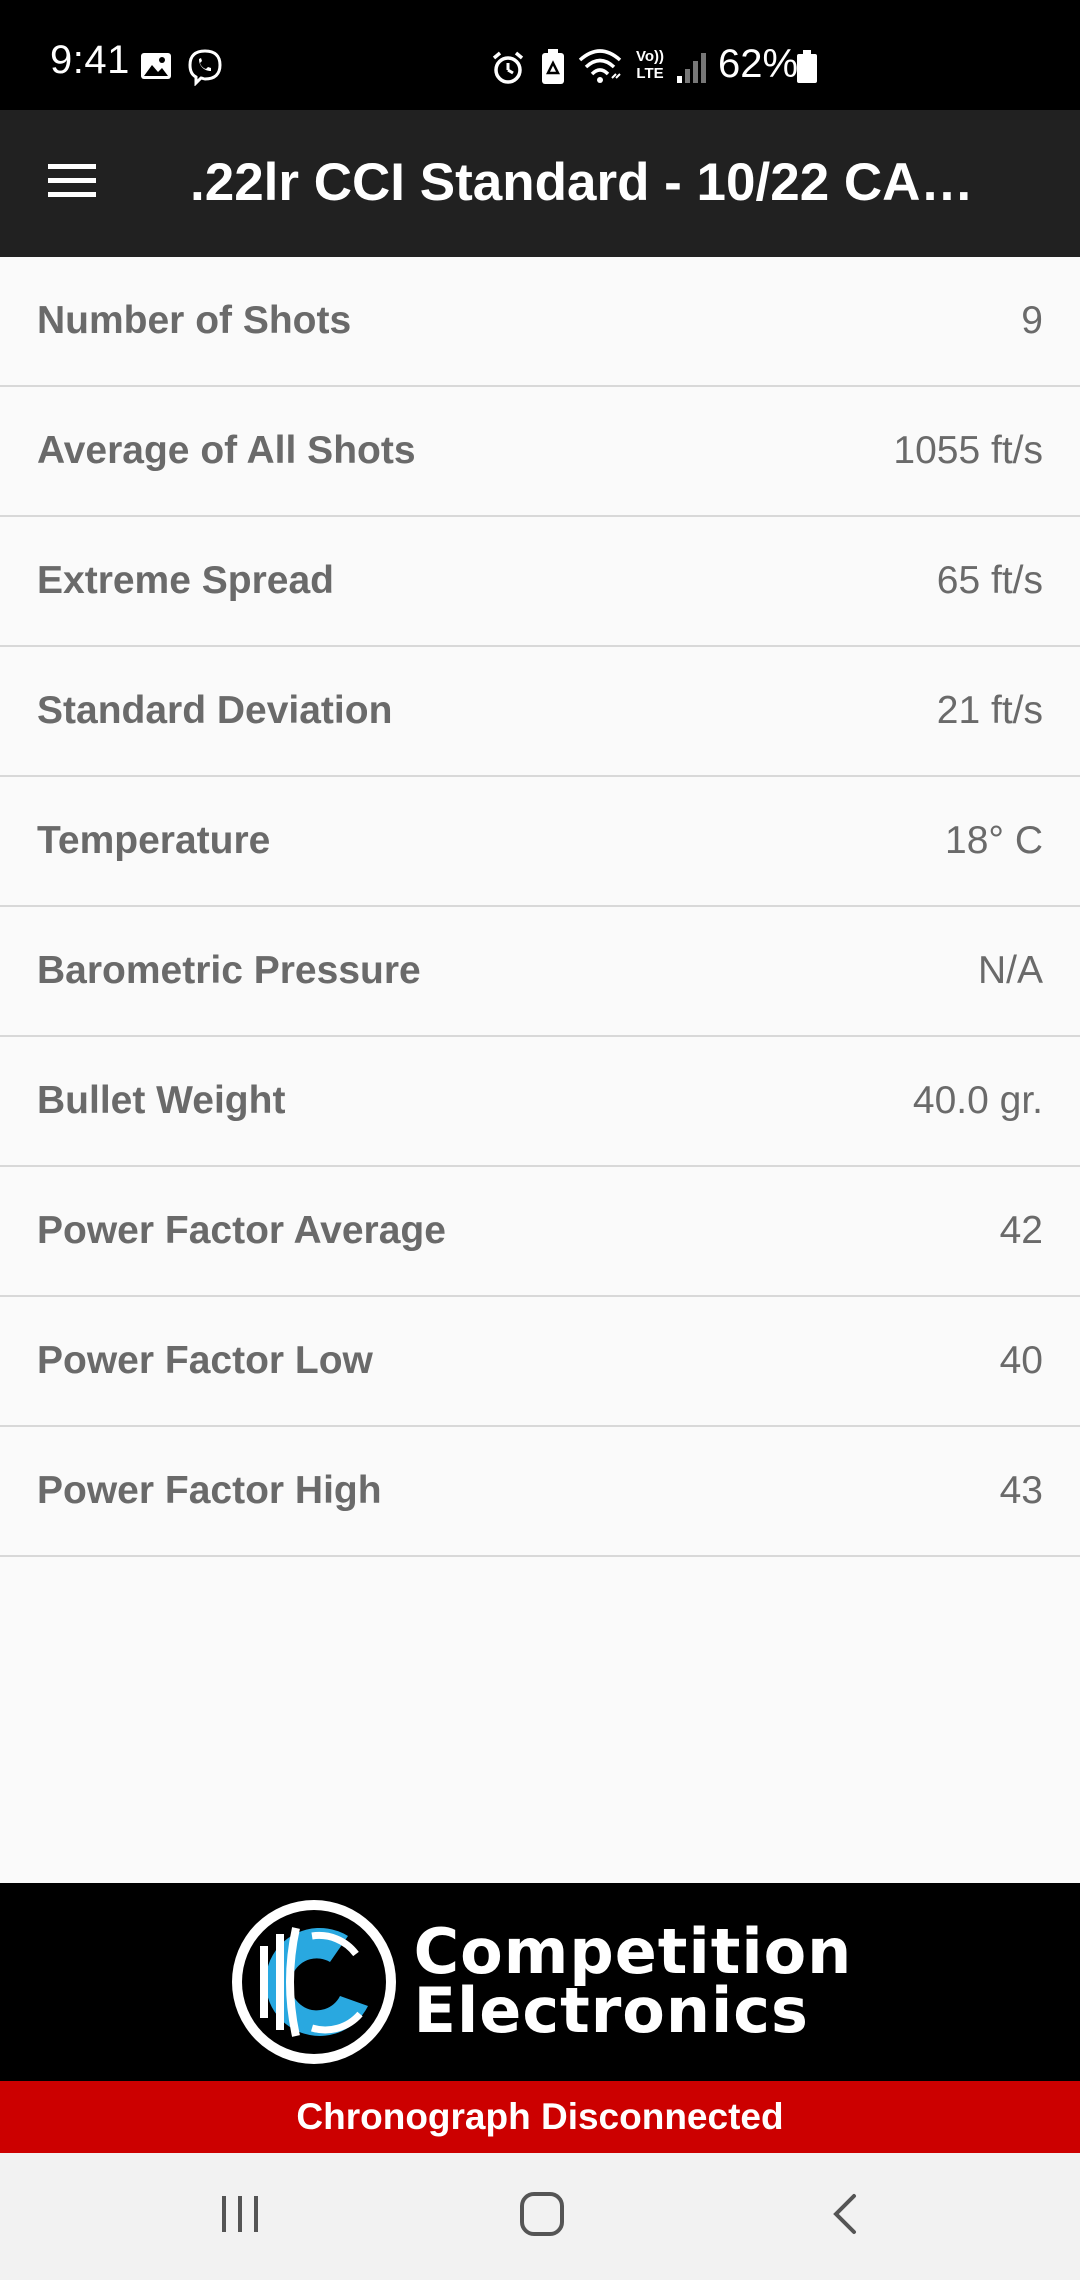 The width and height of the screenshot is (1080, 2280). I want to click on gallery-icon, so click(156, 68).